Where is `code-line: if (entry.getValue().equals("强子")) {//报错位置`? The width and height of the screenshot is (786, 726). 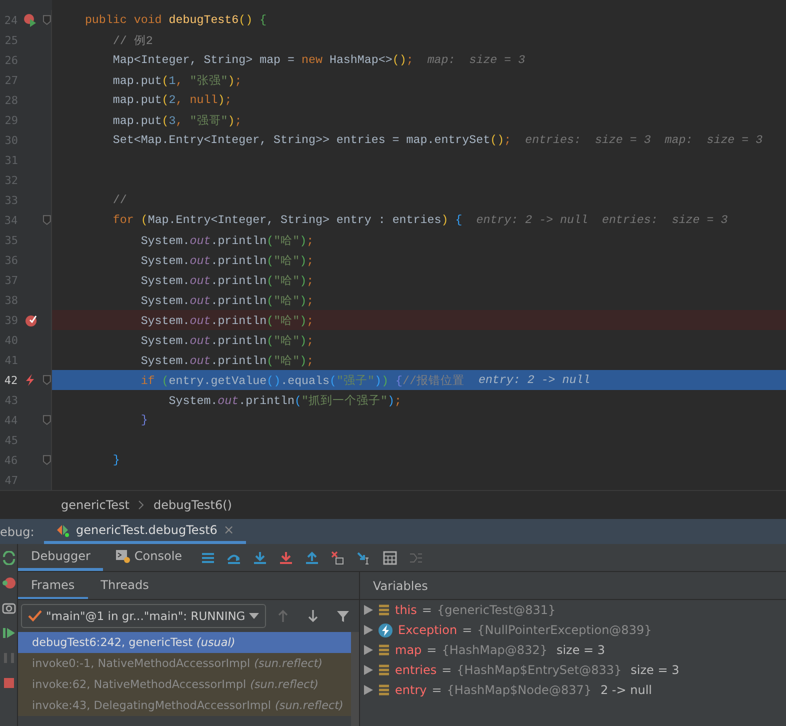 code-line: if (entry.getValue().equals("强子")) {//报错位置 is located at coordinates (302, 381).